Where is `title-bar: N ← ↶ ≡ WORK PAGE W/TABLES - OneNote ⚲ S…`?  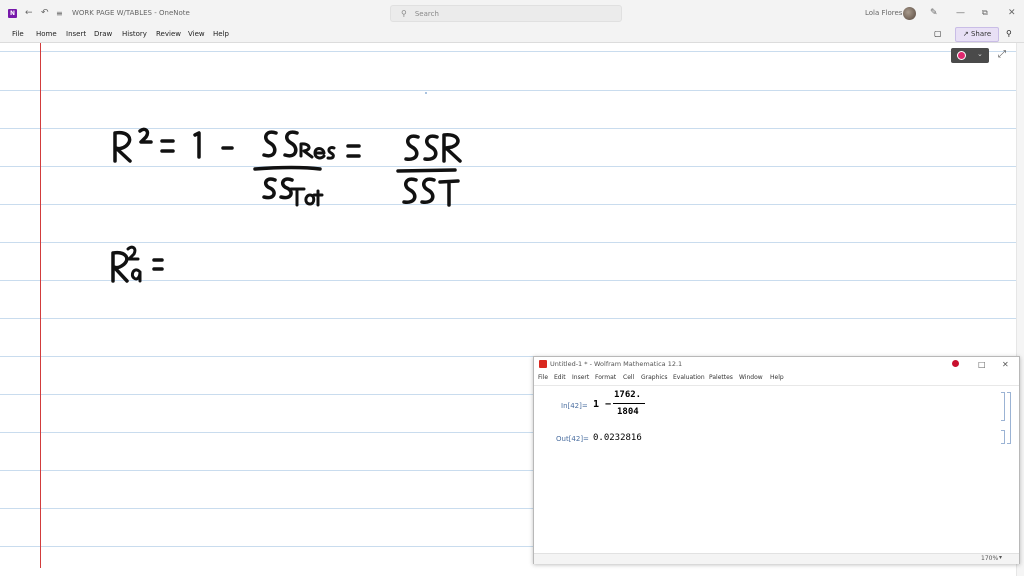
title-bar: N ← ↶ ≡ WORK PAGE W/TABLES - OneNote ⚲ S… is located at coordinates (512, 13).